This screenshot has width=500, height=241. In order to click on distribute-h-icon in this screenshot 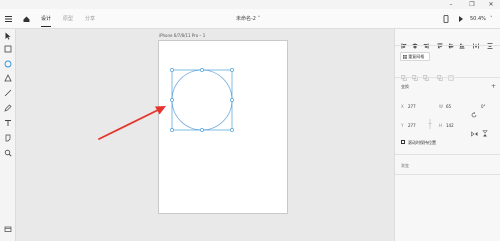, I will do `click(476, 43)`.